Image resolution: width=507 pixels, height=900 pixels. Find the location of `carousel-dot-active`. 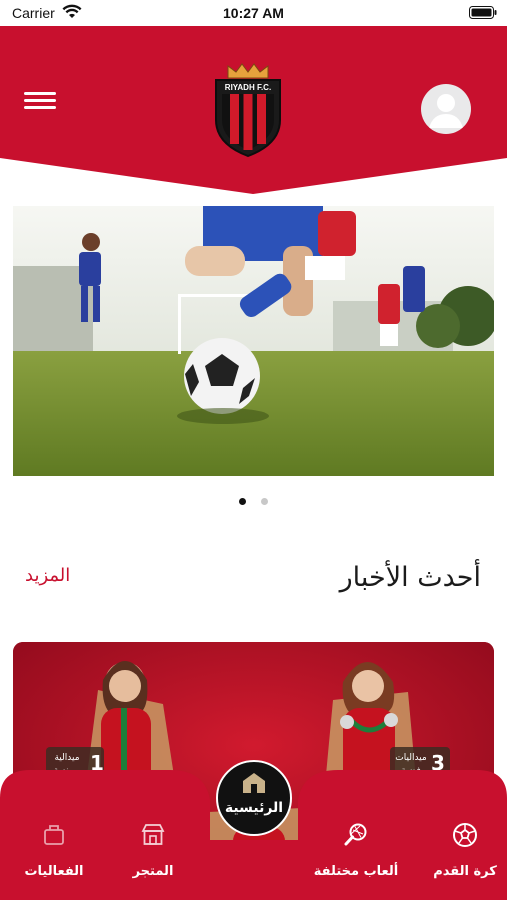

carousel-dot-active is located at coordinates (242, 501).